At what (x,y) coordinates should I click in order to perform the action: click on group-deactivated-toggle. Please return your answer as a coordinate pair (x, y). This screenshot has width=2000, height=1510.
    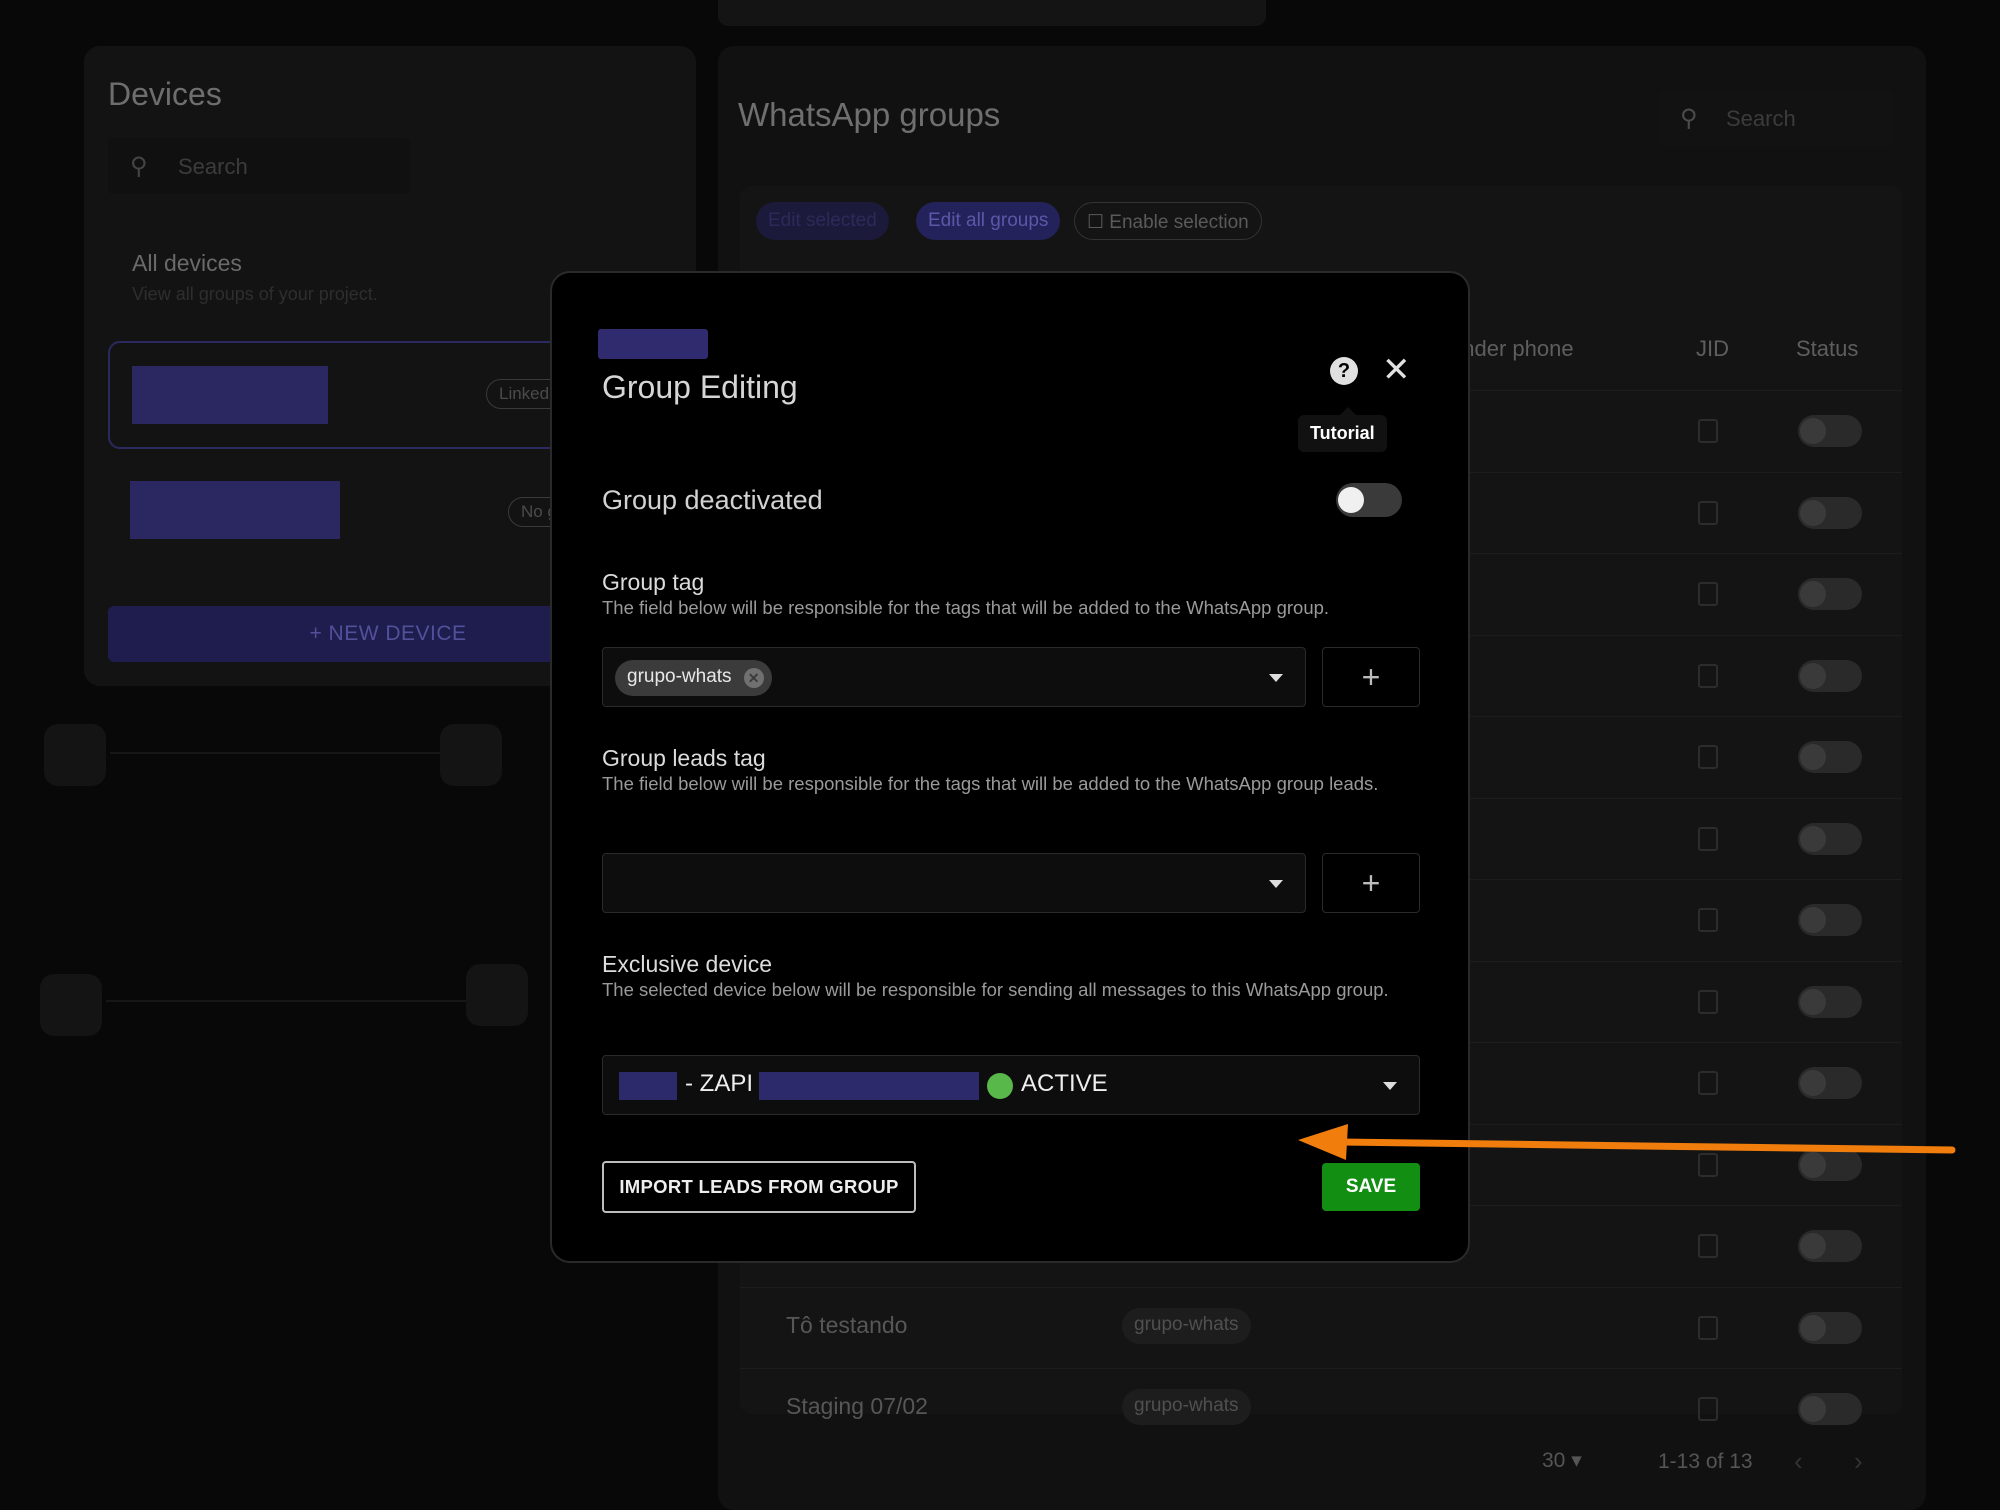
    Looking at the image, I should click on (1369, 500).